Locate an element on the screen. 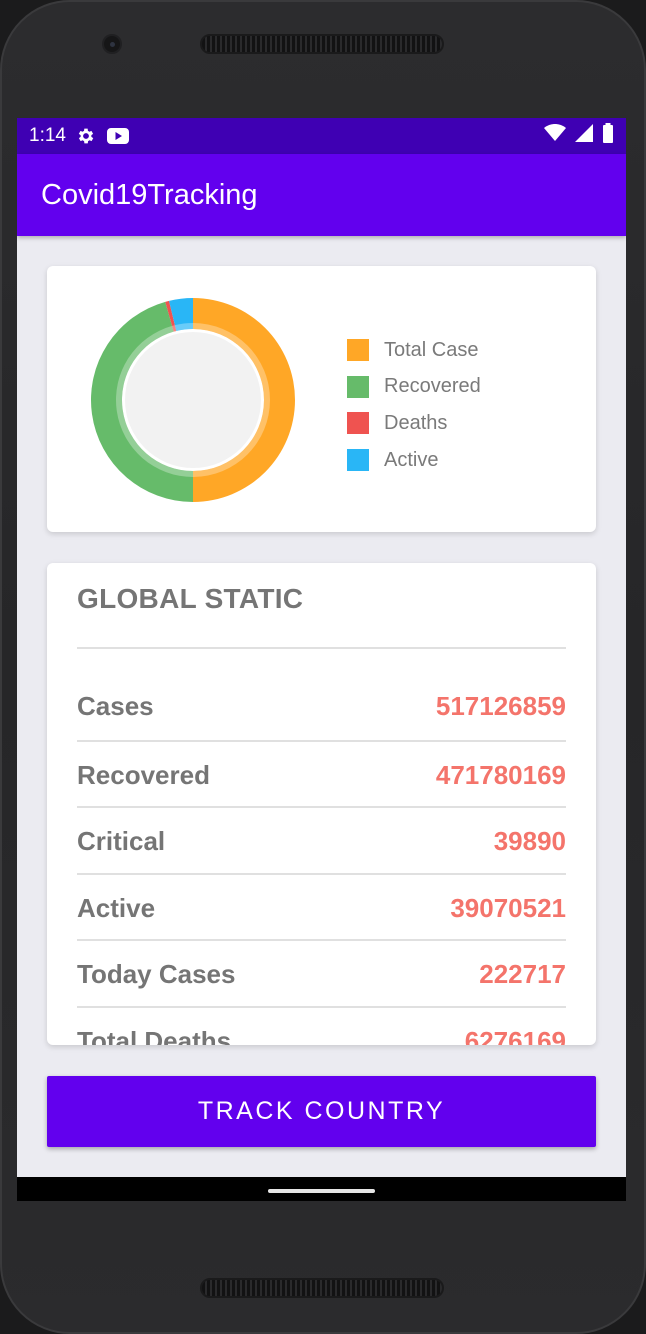 This screenshot has width=646, height=1334. divider is located at coordinates (321, 648).